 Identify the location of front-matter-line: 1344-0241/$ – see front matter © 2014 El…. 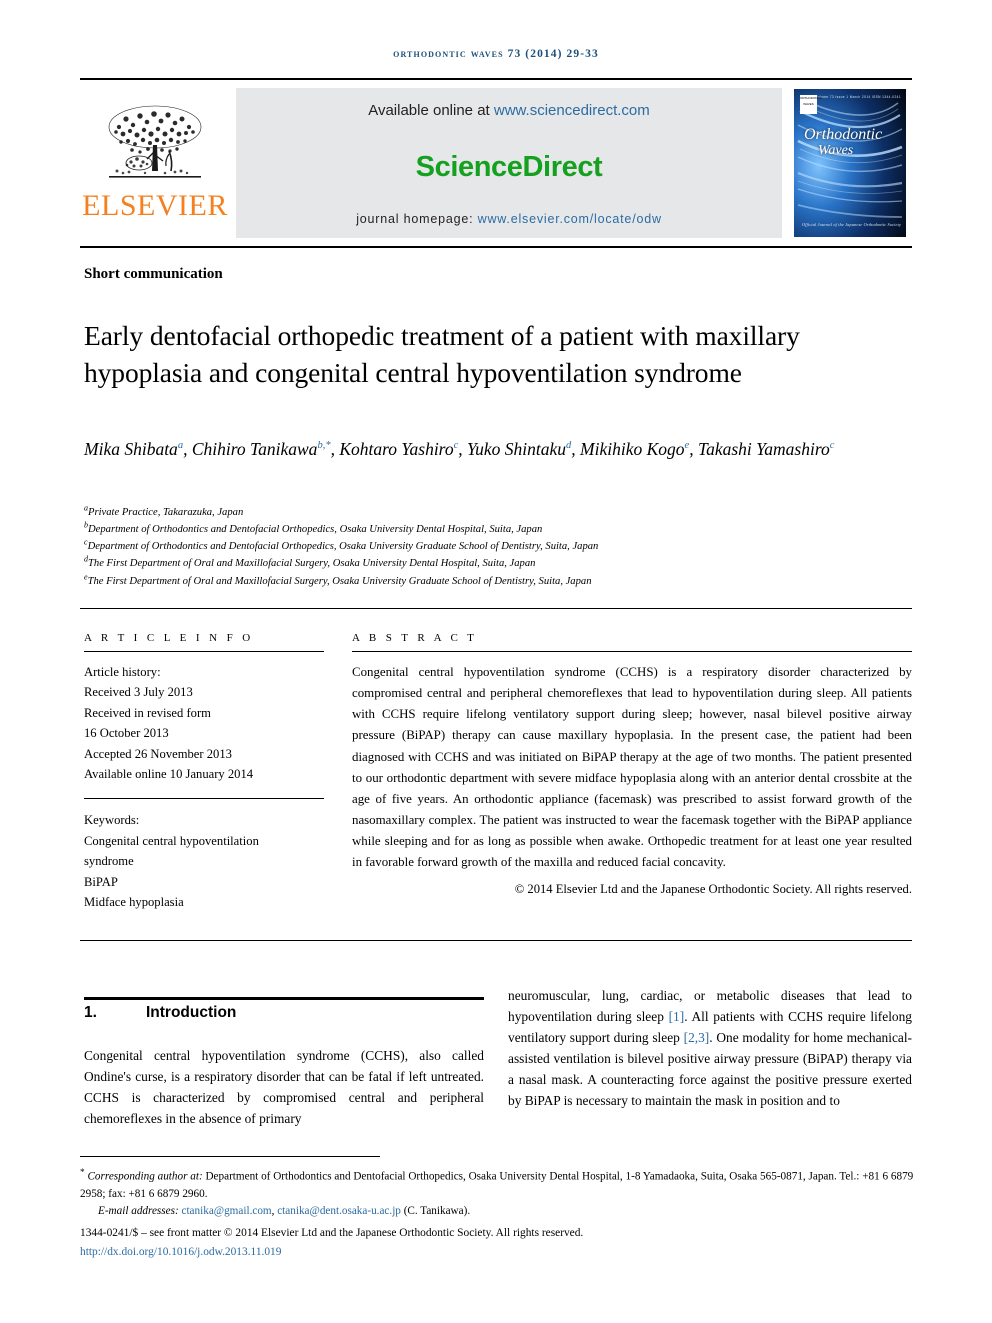
(332, 1232).